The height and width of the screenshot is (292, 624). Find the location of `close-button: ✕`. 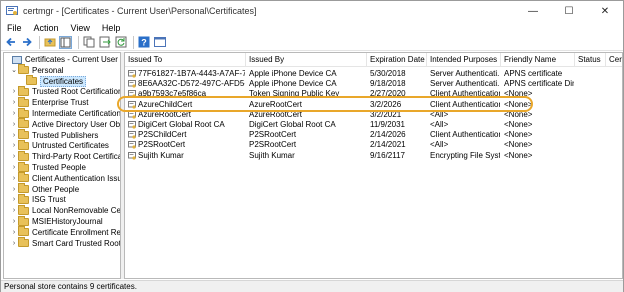

close-button: ✕ is located at coordinates (605, 11).